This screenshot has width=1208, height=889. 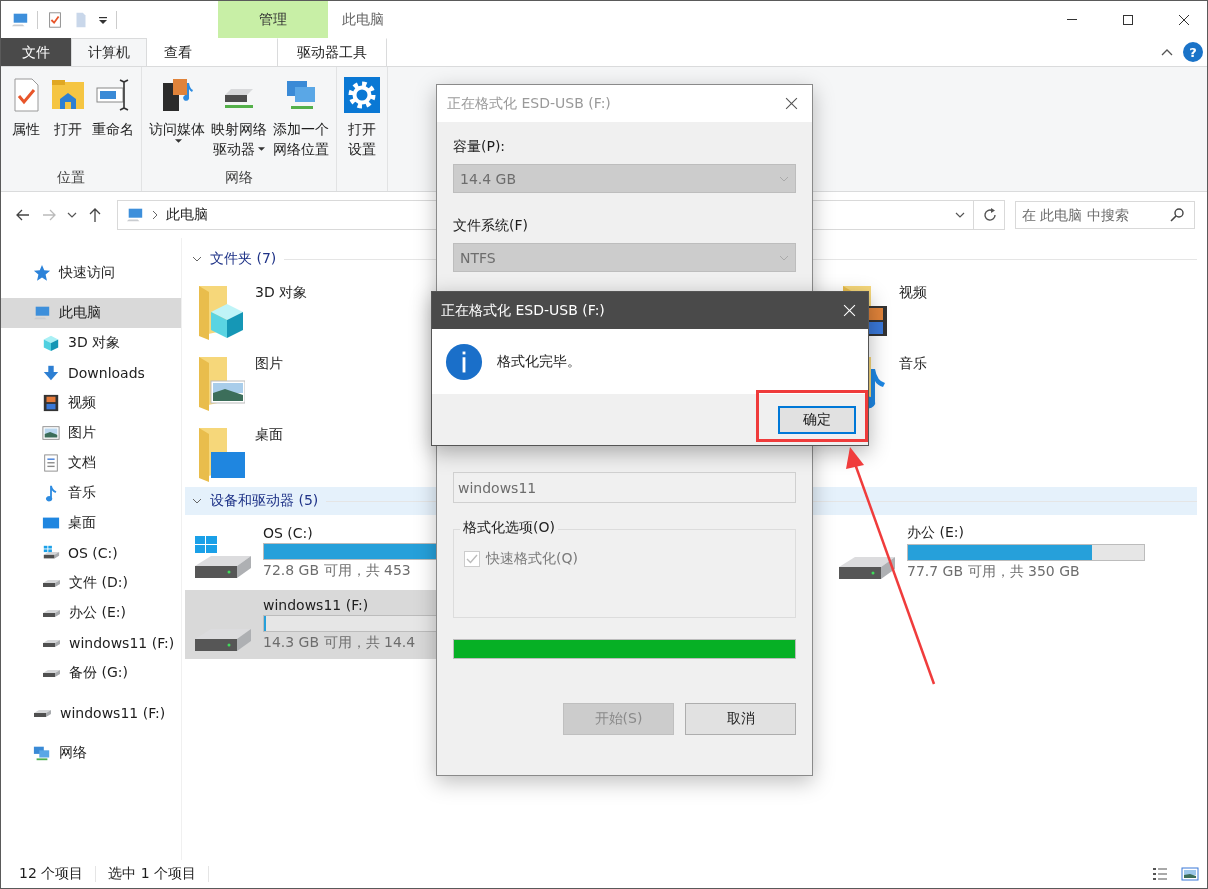 What do you see at coordinates (339, 643) in the screenshot?
I see `free-space-text: 14.3 GB 可用，共 14.4` at bounding box center [339, 643].